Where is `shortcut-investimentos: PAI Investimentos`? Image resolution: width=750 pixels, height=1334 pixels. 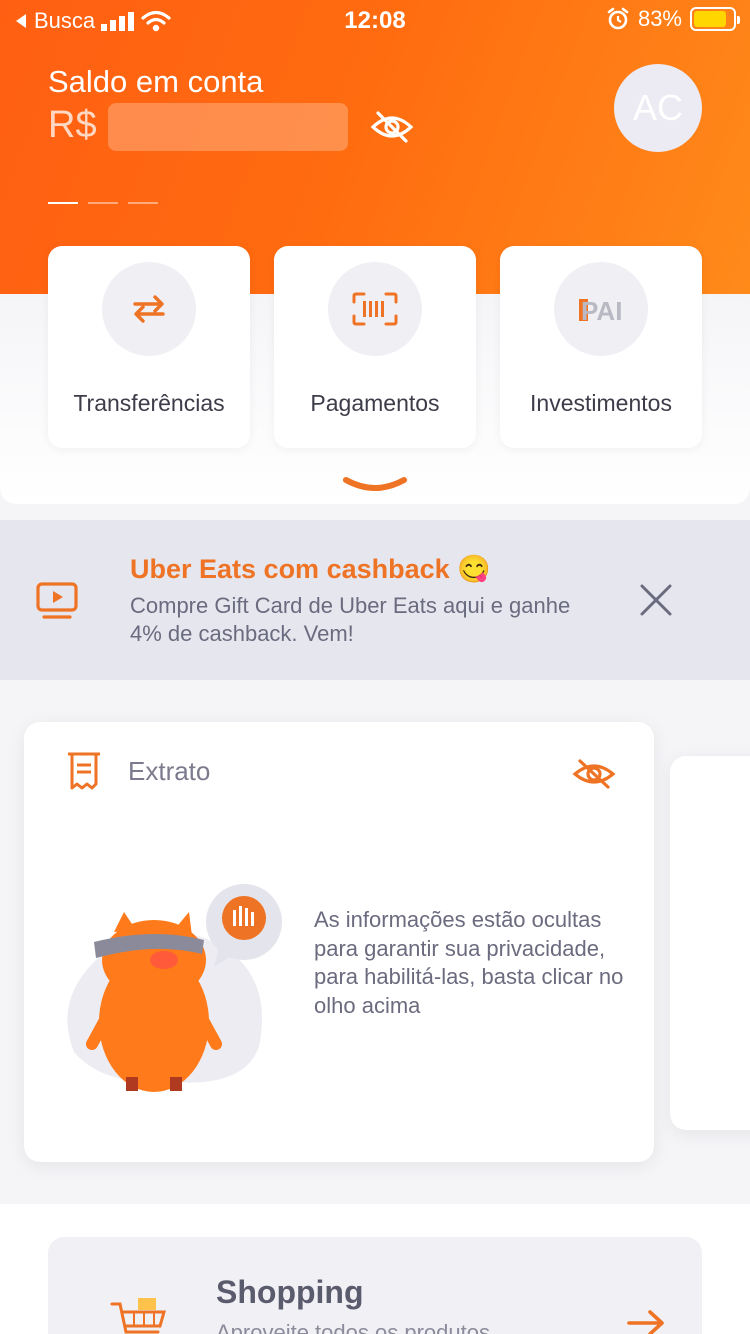 shortcut-investimentos: PAI Investimentos is located at coordinates (601, 347).